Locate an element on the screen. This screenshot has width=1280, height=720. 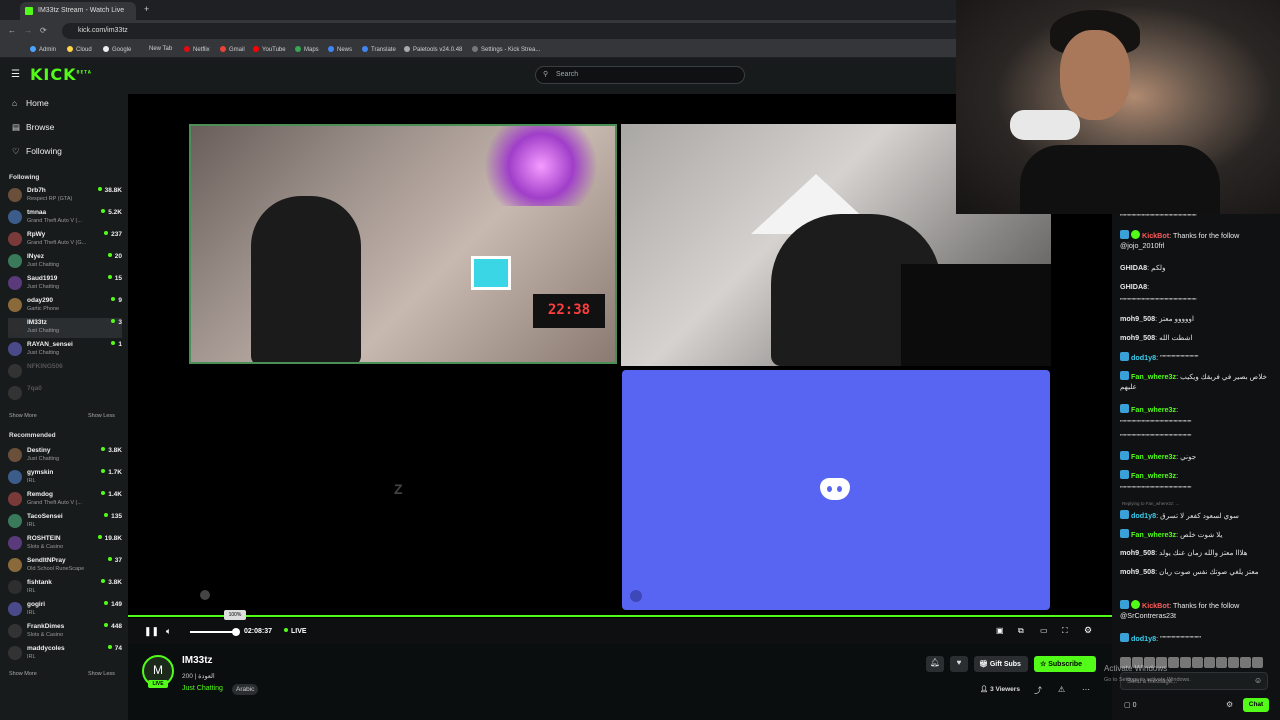
sidebar-channel: ROSHTEIN Slots & Casino 19.8K is located at coordinates (65, 544).